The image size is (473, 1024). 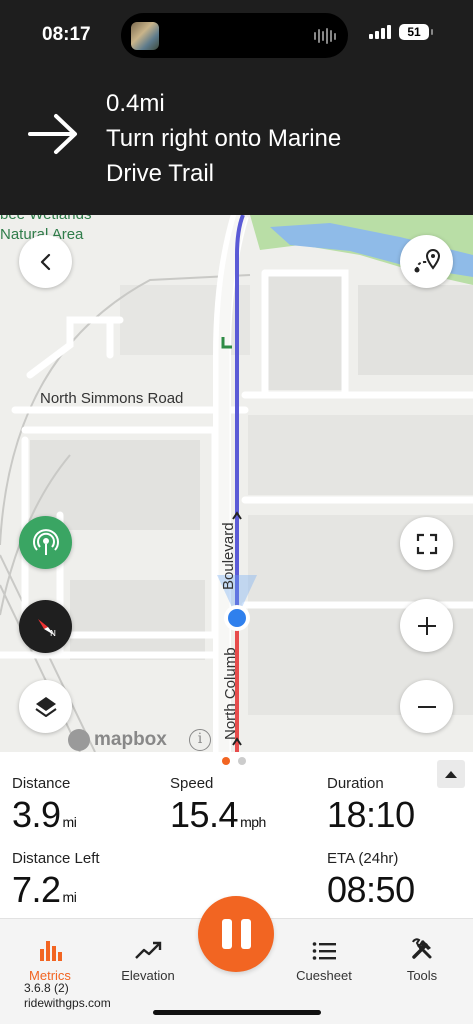 What do you see at coordinates (414, 32) in the screenshot?
I see `battery-icon: 51` at bounding box center [414, 32].